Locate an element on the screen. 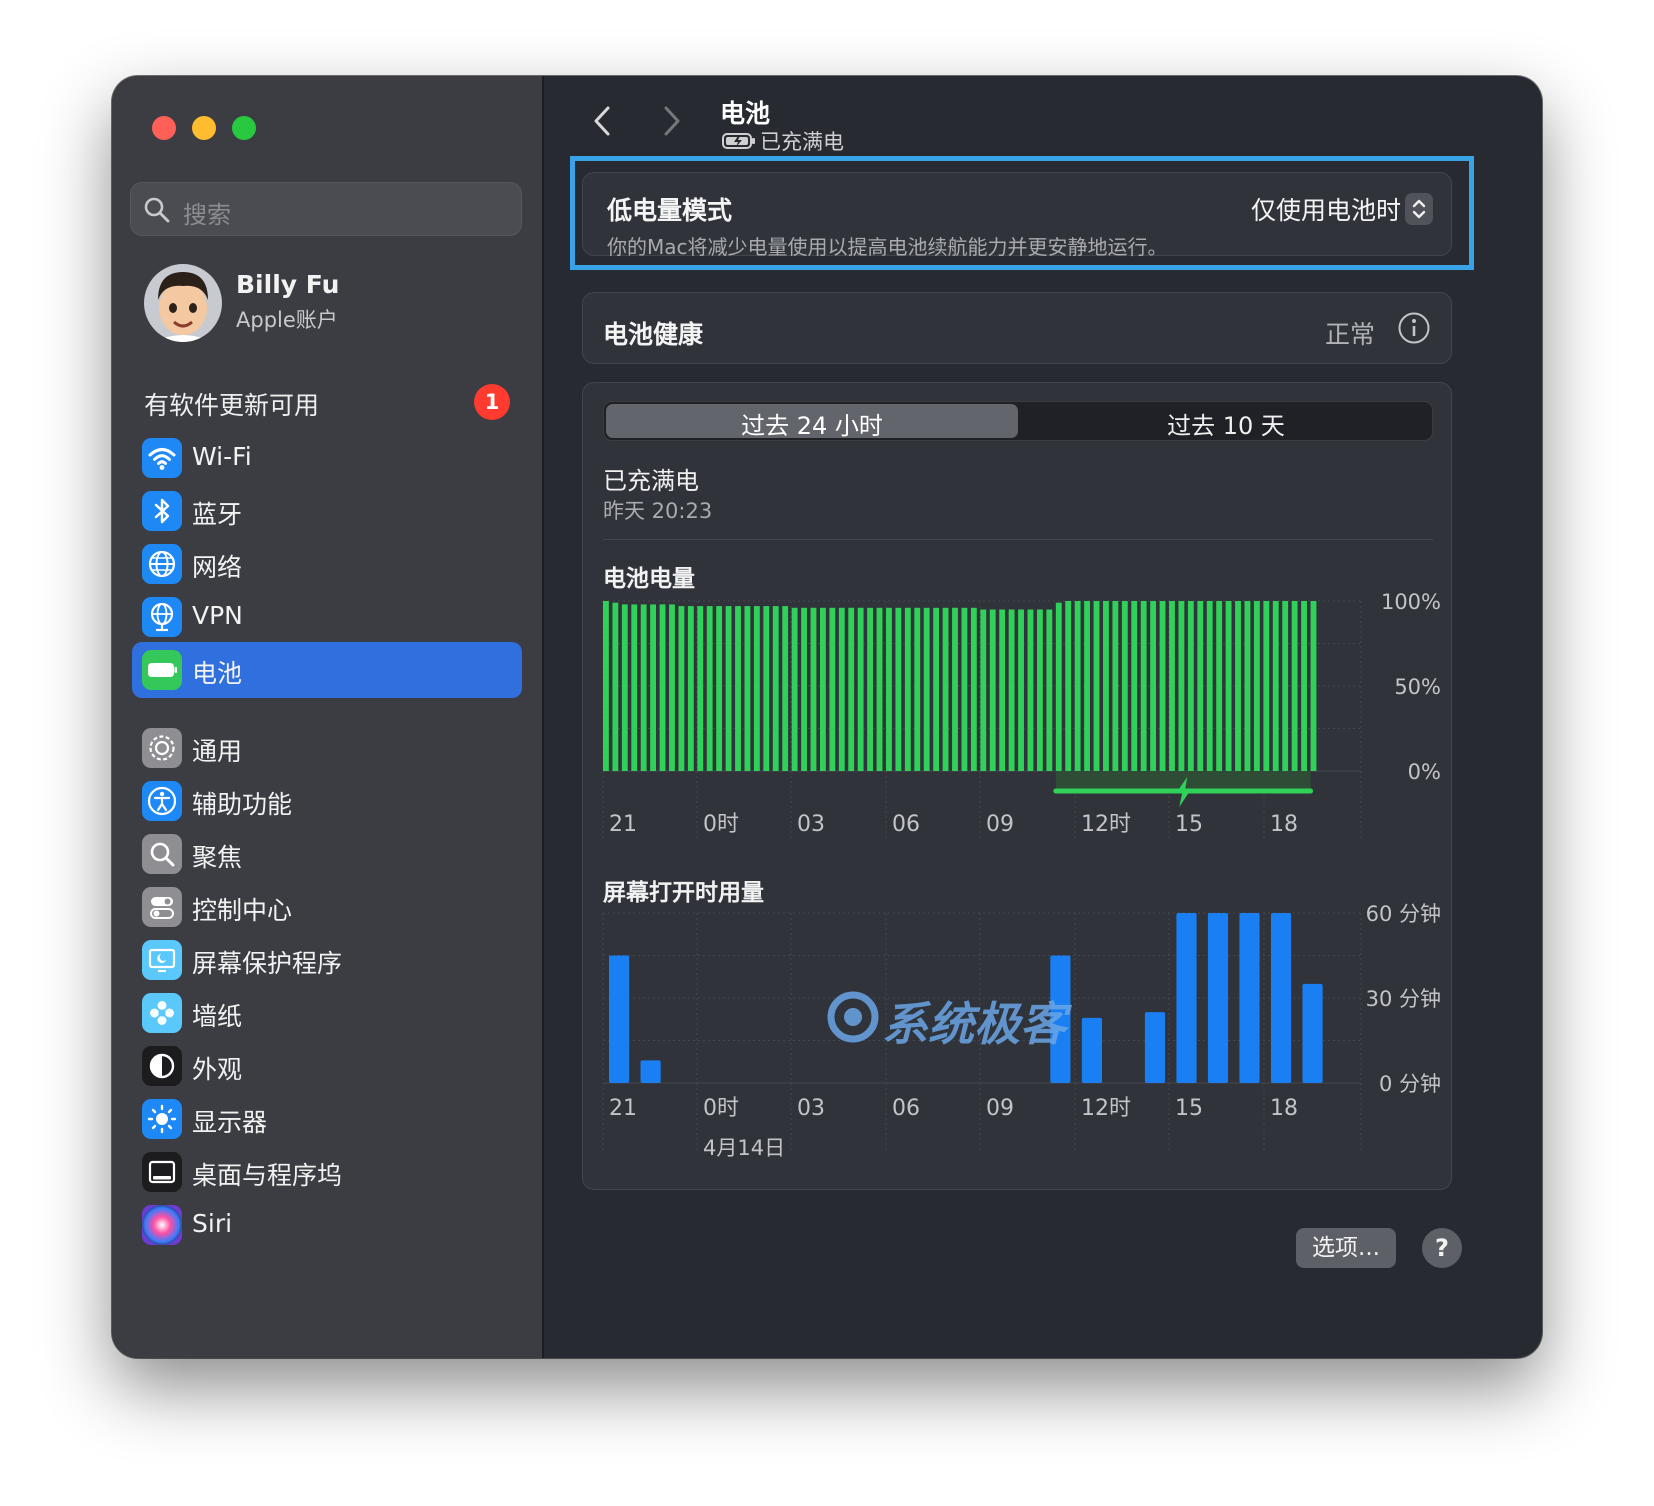  help-button: ? is located at coordinates (1442, 1248).